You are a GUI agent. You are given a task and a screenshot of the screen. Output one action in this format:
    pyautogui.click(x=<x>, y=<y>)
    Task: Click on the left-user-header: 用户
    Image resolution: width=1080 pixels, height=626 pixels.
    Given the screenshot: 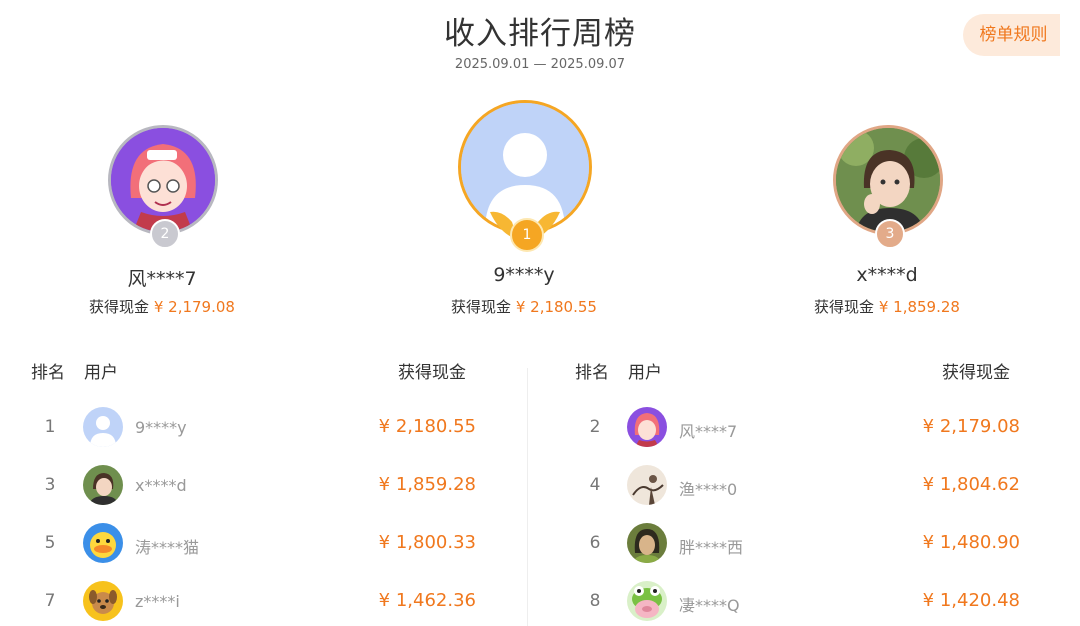 What is the action you would take?
    pyautogui.click(x=101, y=373)
    